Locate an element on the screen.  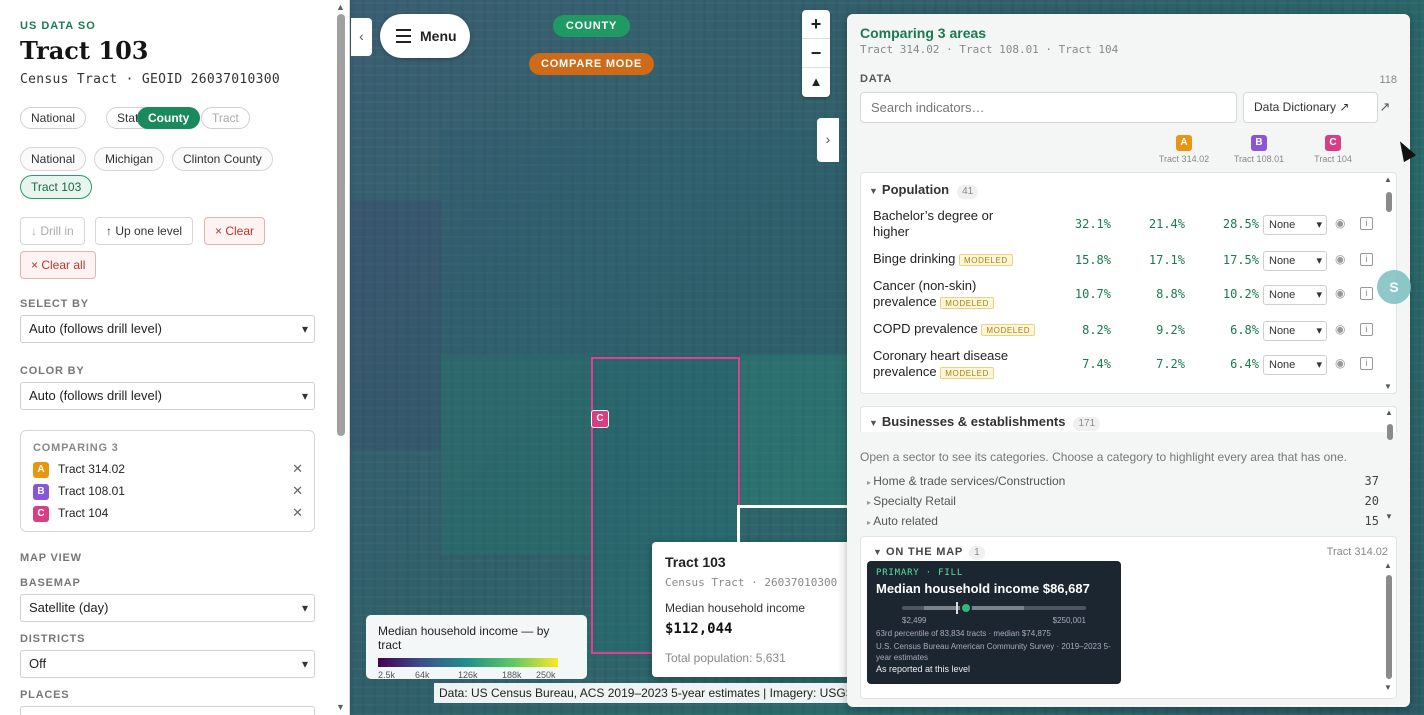
tract-c-marker: C is located at coordinates (600, 419).